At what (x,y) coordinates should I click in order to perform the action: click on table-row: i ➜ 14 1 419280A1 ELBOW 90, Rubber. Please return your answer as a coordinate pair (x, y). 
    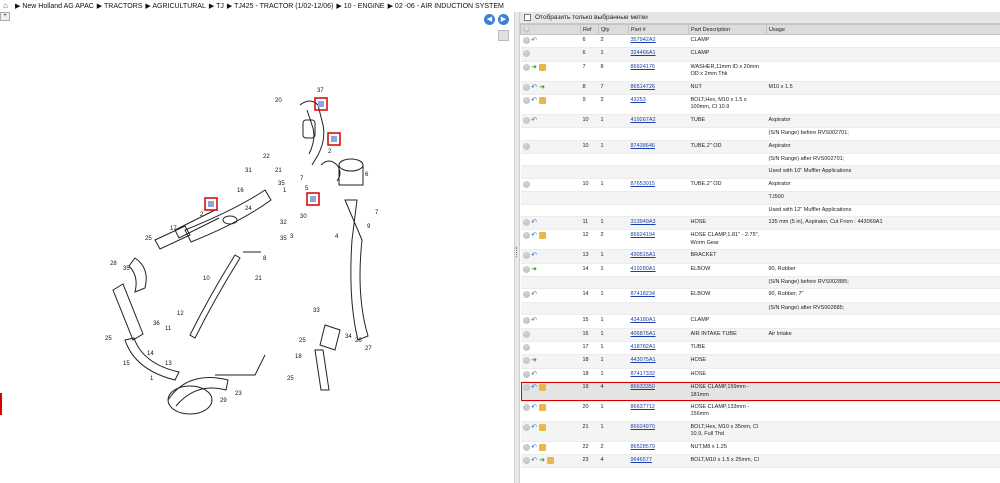
    Looking at the image, I should click on (760, 270).